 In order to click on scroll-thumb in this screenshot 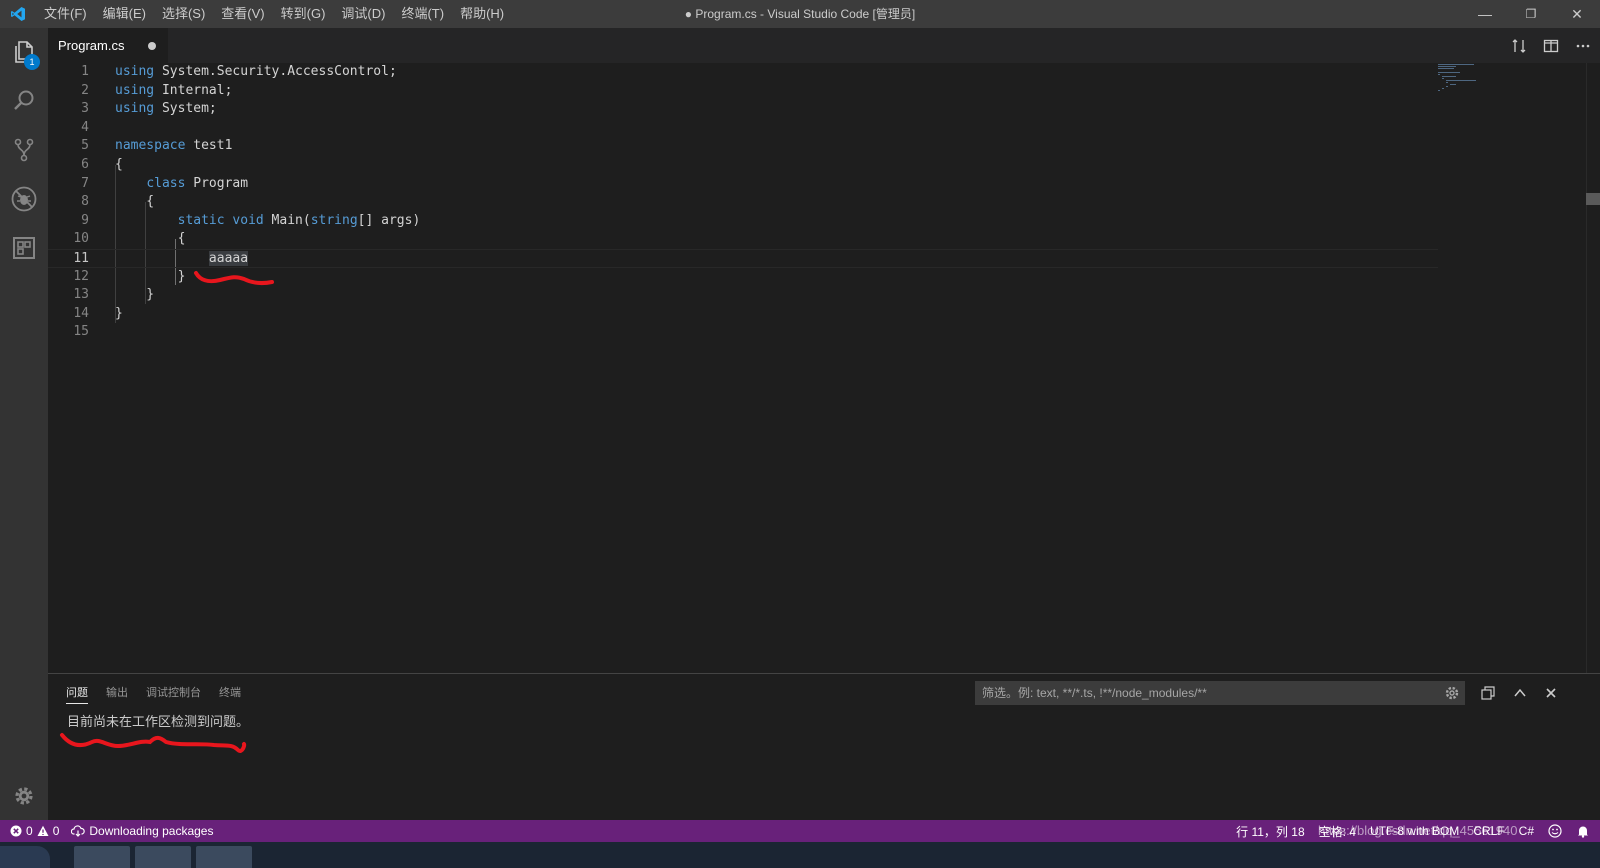, I will do `click(1593, 199)`.